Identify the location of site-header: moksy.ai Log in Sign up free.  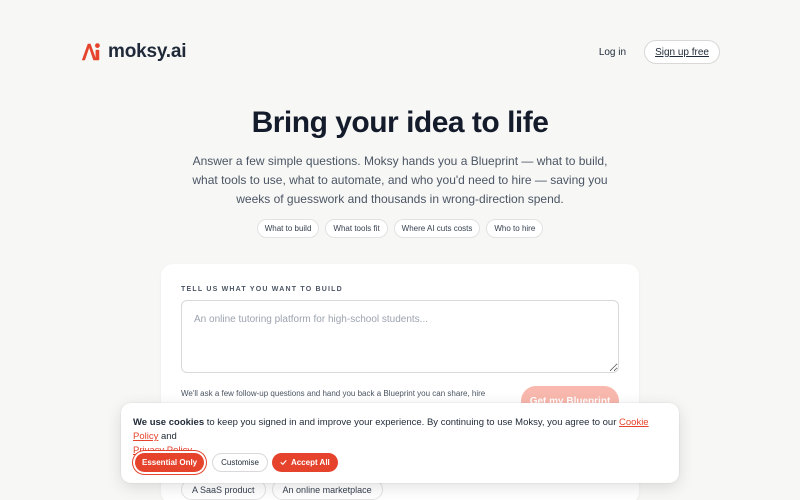
(400, 52).